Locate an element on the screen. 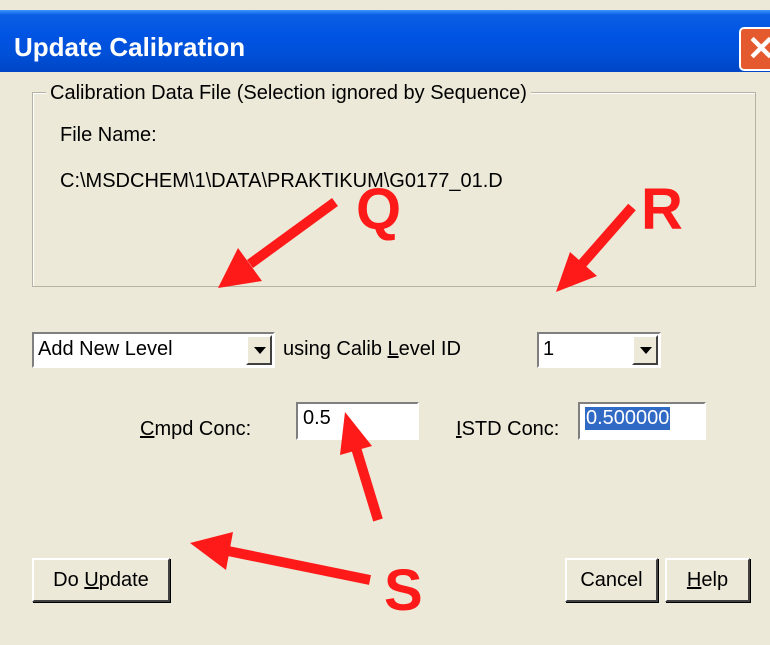 This screenshot has height=645, width=770. arrow-r is located at coordinates (607, 235).